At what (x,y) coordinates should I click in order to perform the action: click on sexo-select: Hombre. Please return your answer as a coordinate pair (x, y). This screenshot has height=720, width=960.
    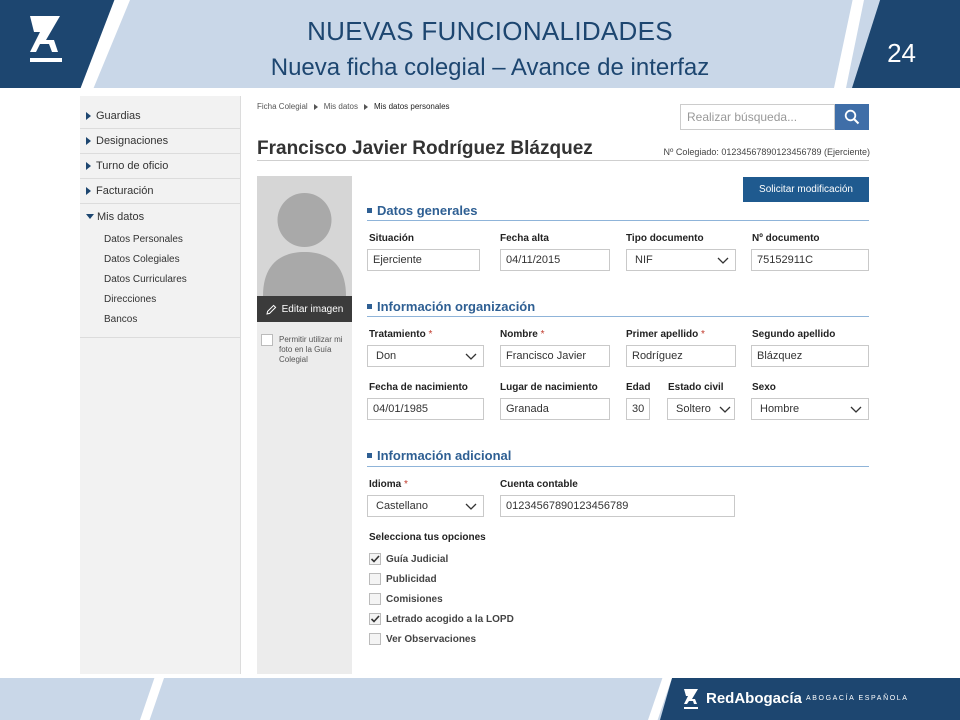
    Looking at the image, I should click on (810, 409).